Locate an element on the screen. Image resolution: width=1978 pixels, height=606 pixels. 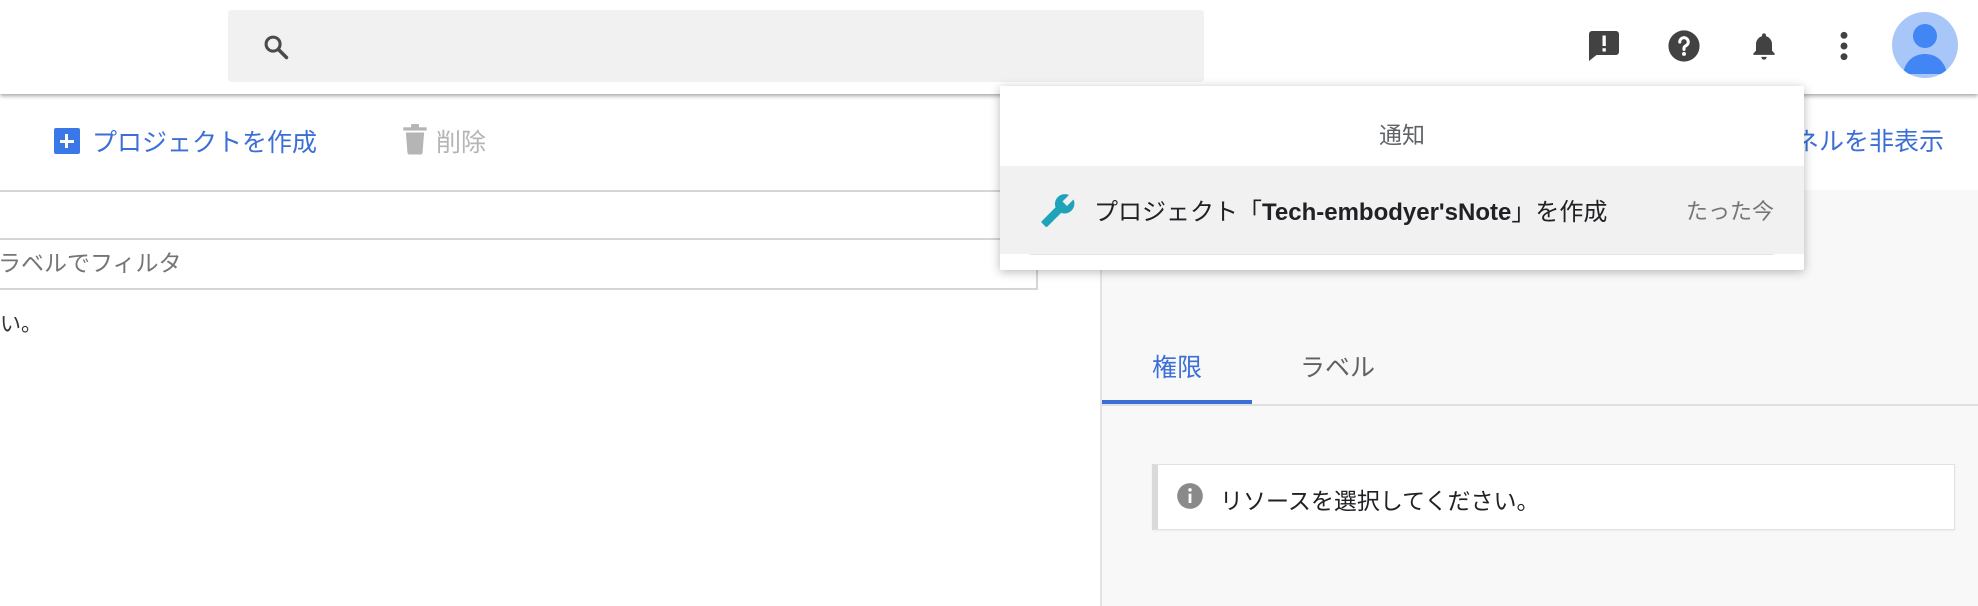
delete-button: 削除 is located at coordinates (444, 141).